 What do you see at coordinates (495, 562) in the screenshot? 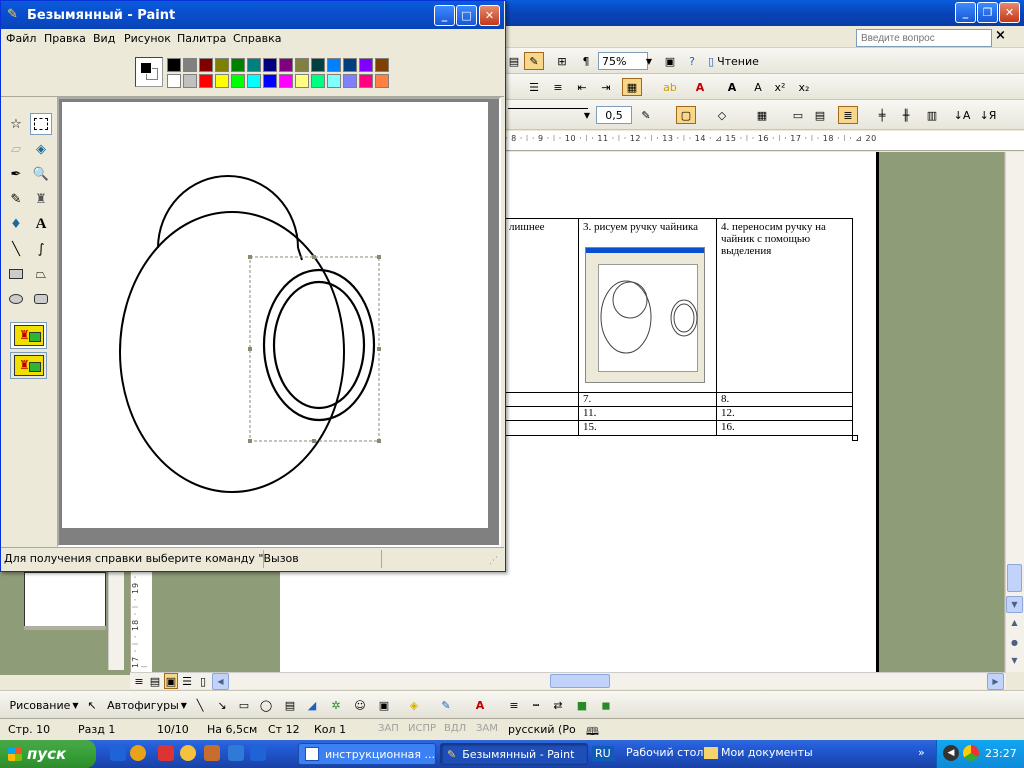
I see `resize-grip-icon: ⋰` at bounding box center [495, 562].